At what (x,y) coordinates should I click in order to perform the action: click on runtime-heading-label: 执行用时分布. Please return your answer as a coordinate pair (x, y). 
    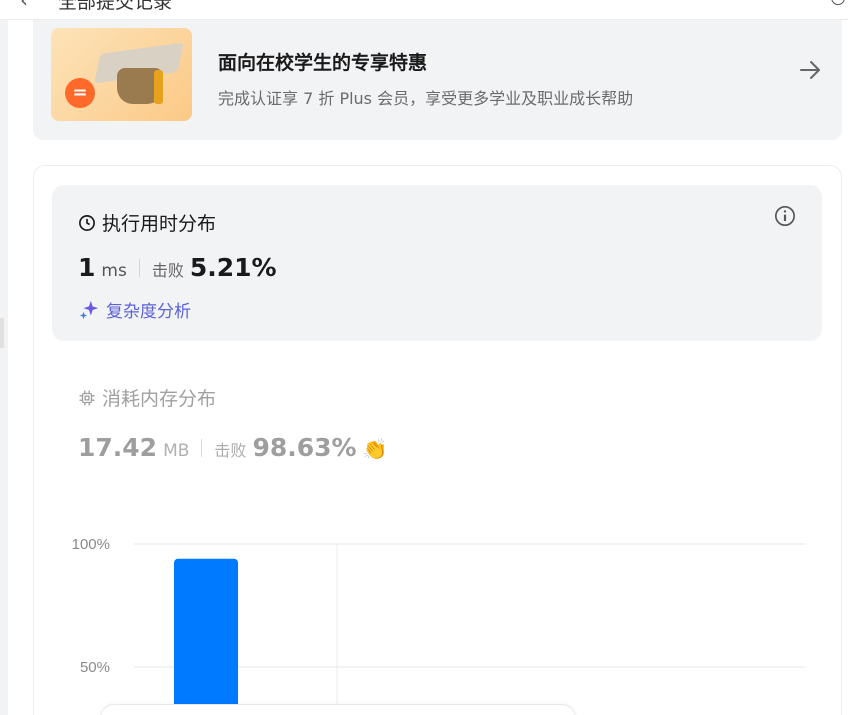
    Looking at the image, I should click on (159, 224).